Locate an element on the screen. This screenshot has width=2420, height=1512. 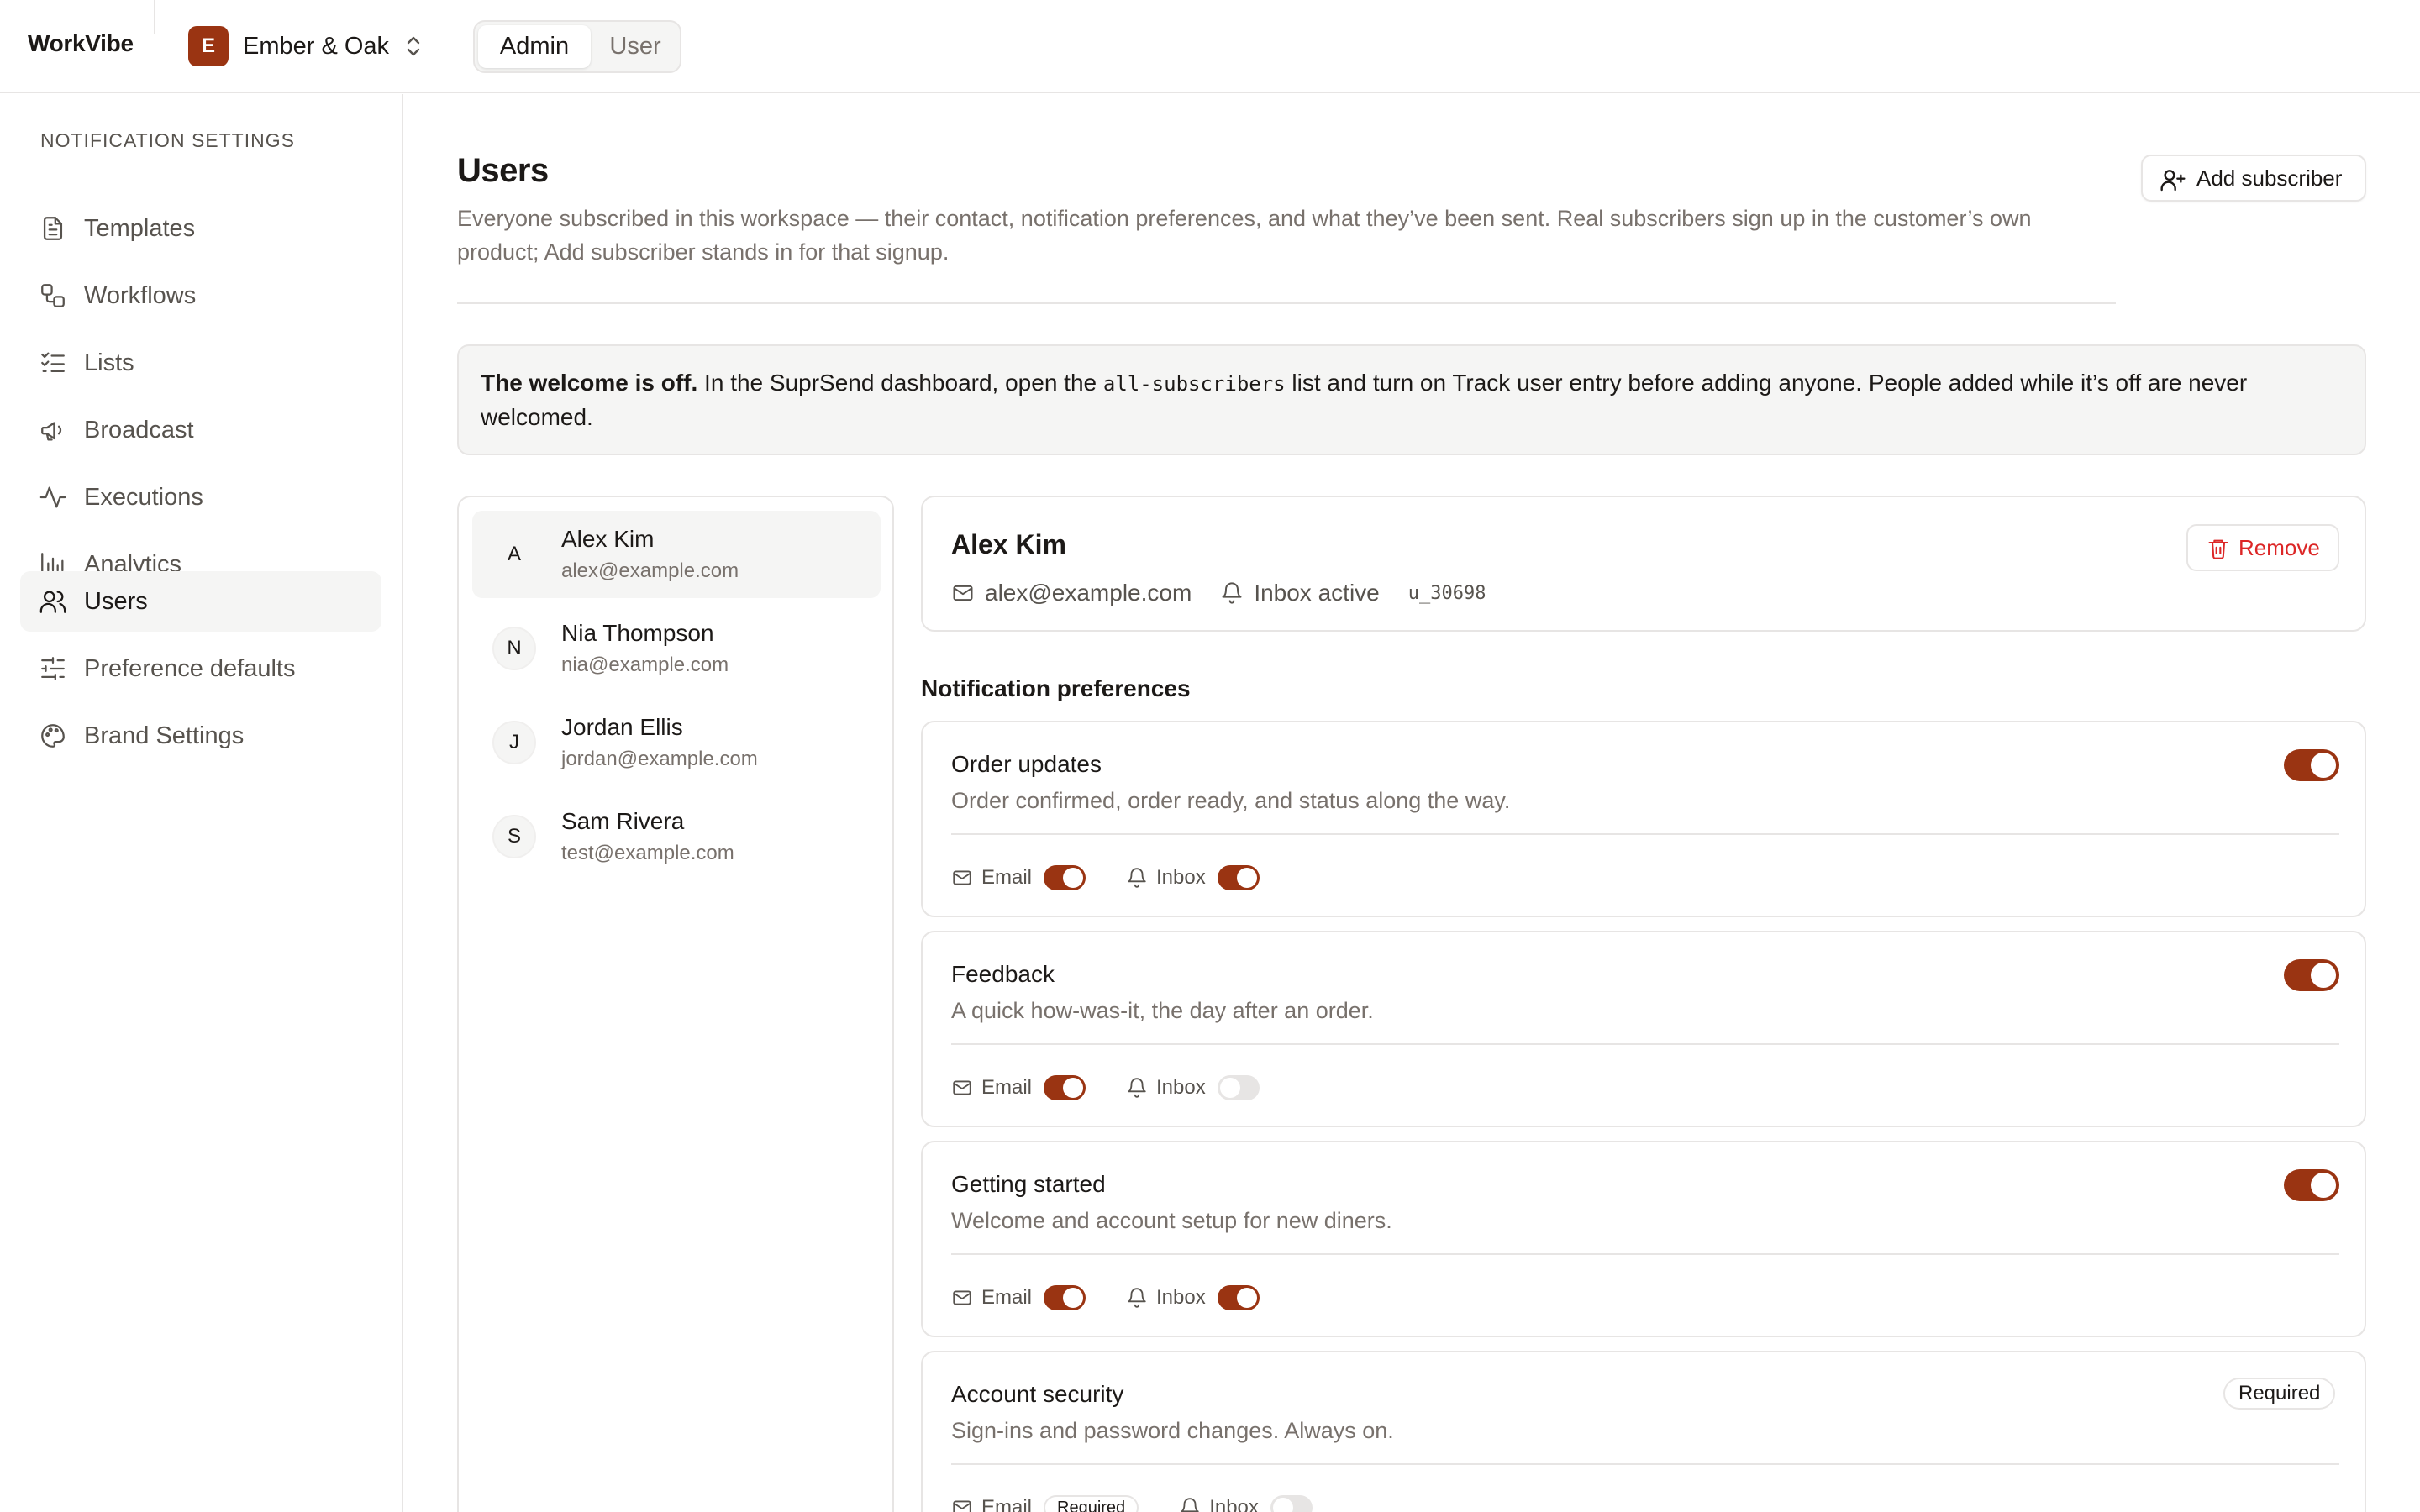
megaphone-icon is located at coordinates (52, 431).